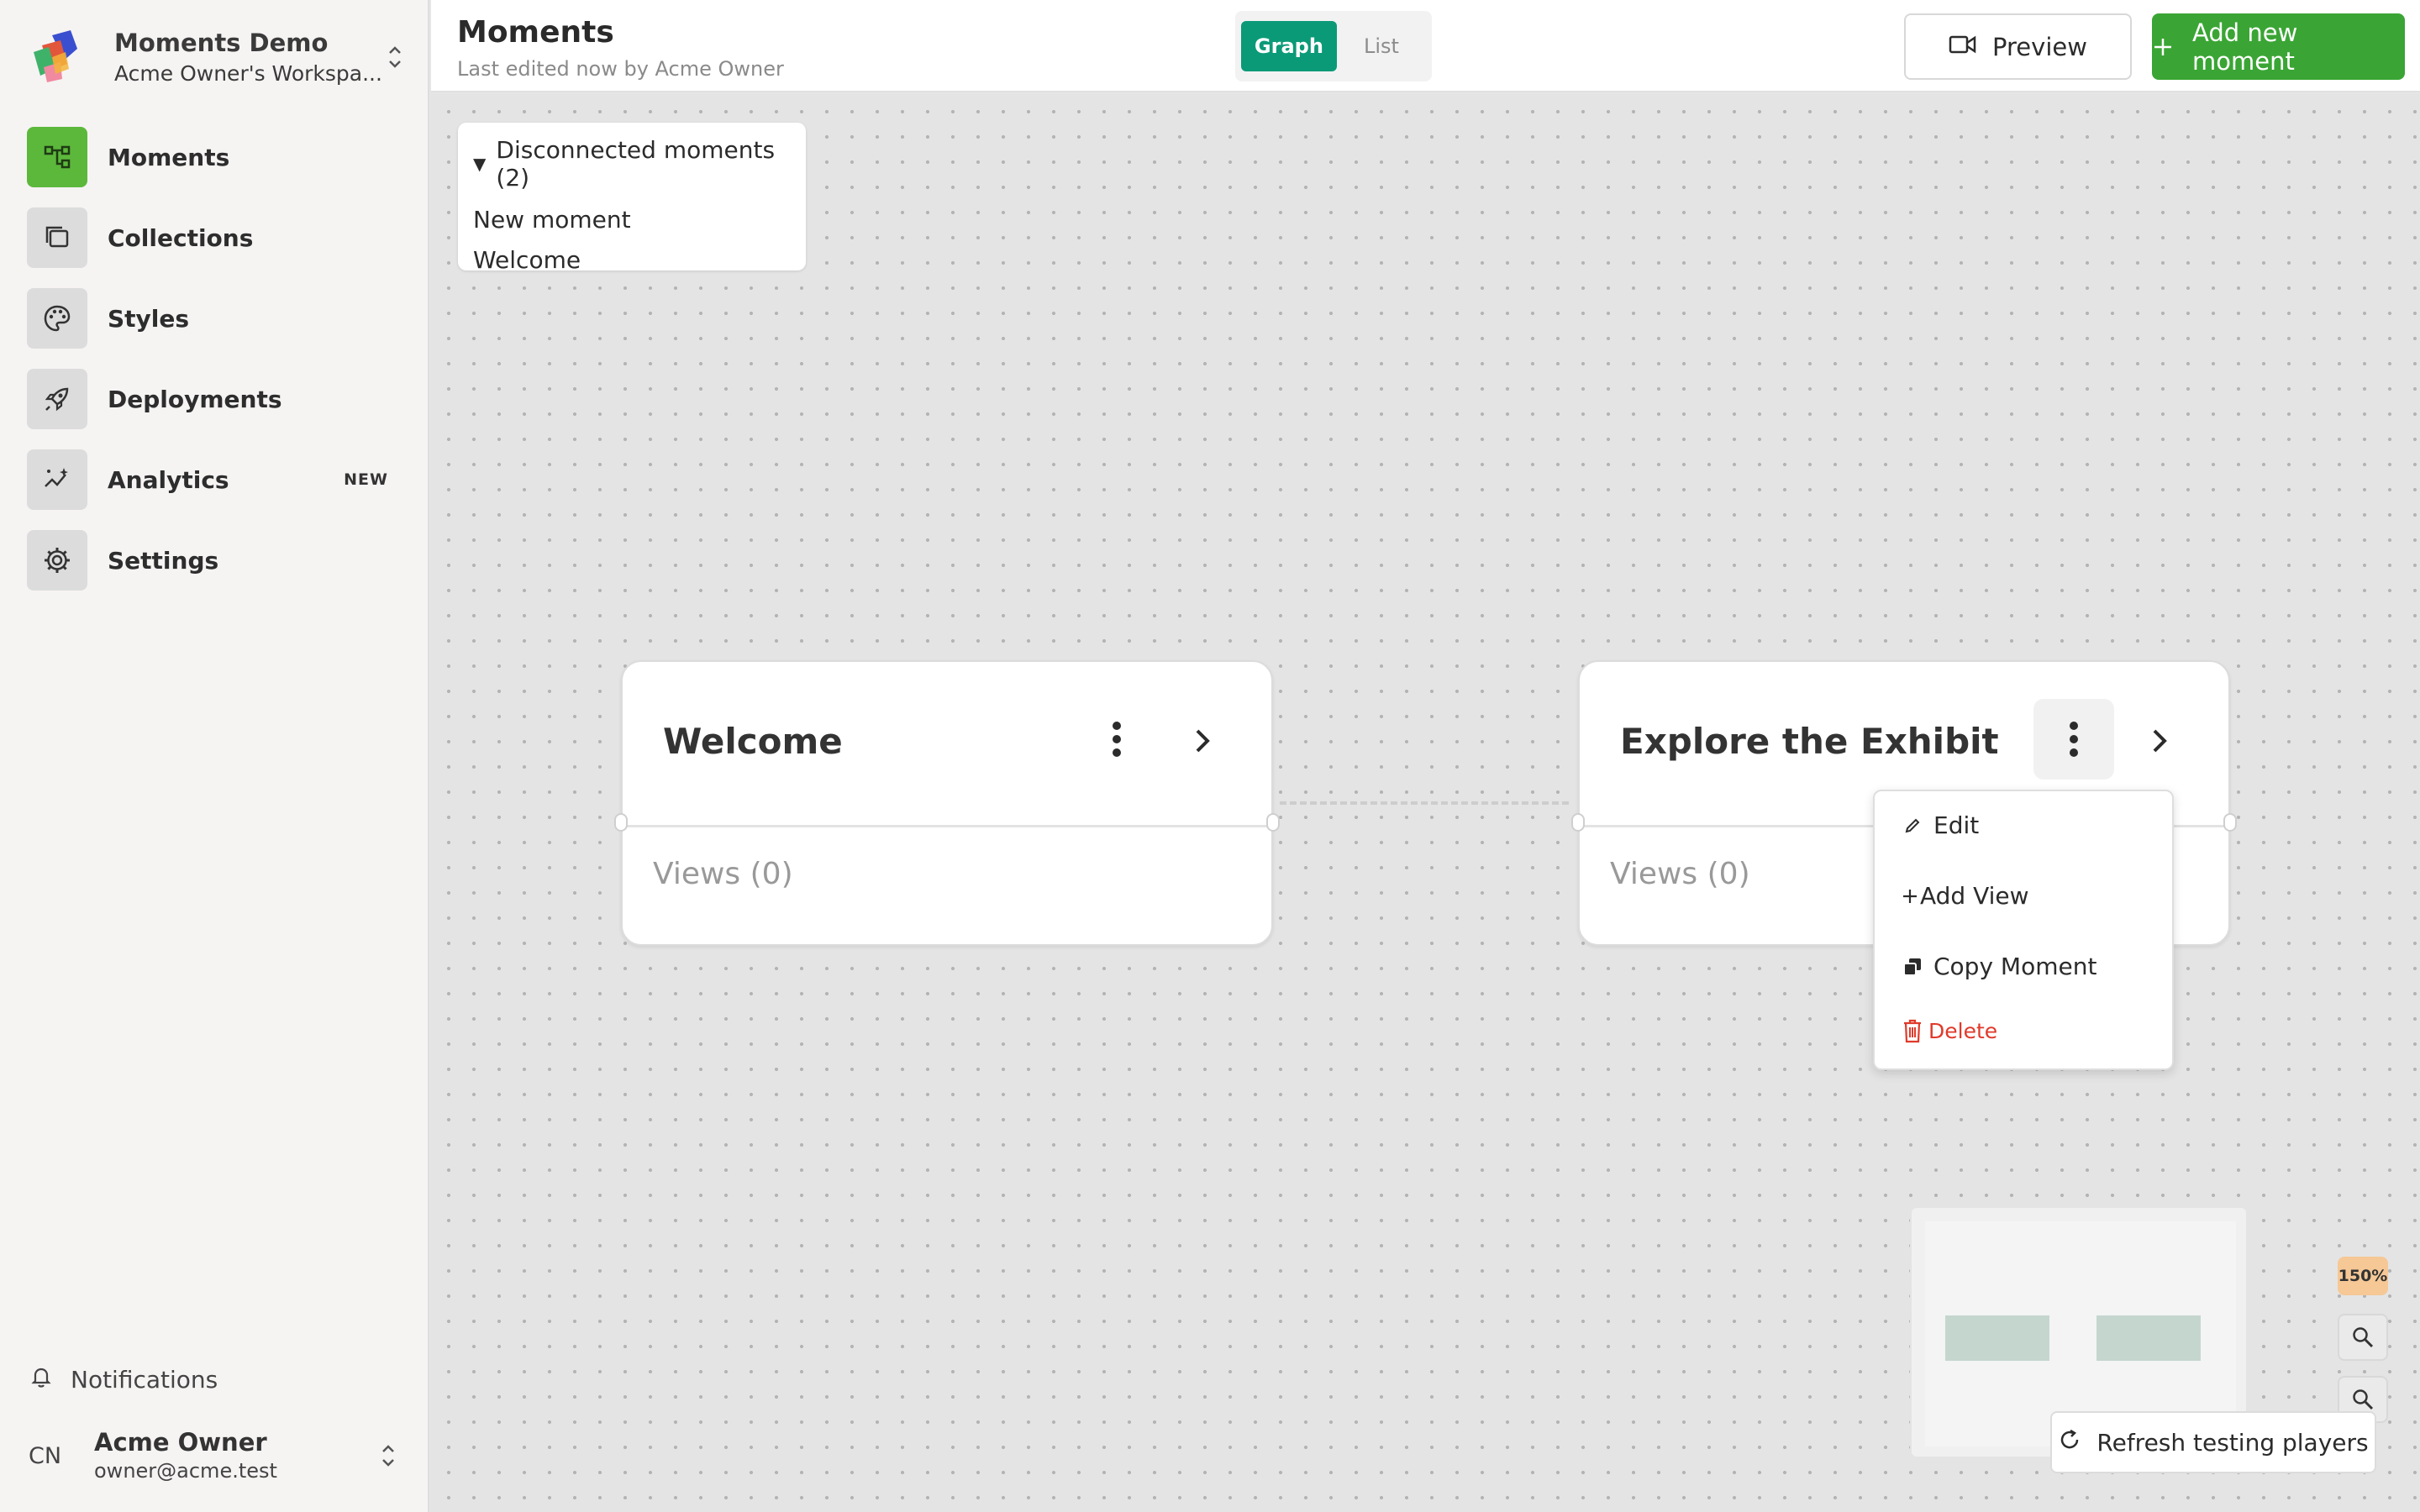 The width and height of the screenshot is (2420, 1512). I want to click on sidebar-item-moments: Moments, so click(207, 157).